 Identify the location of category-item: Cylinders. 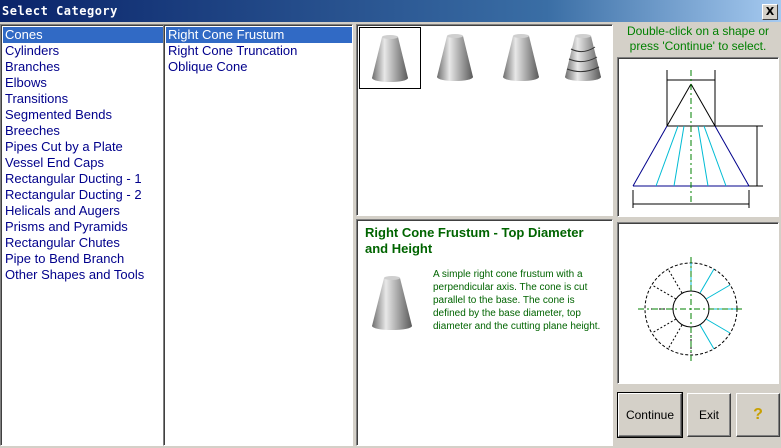
(83, 51).